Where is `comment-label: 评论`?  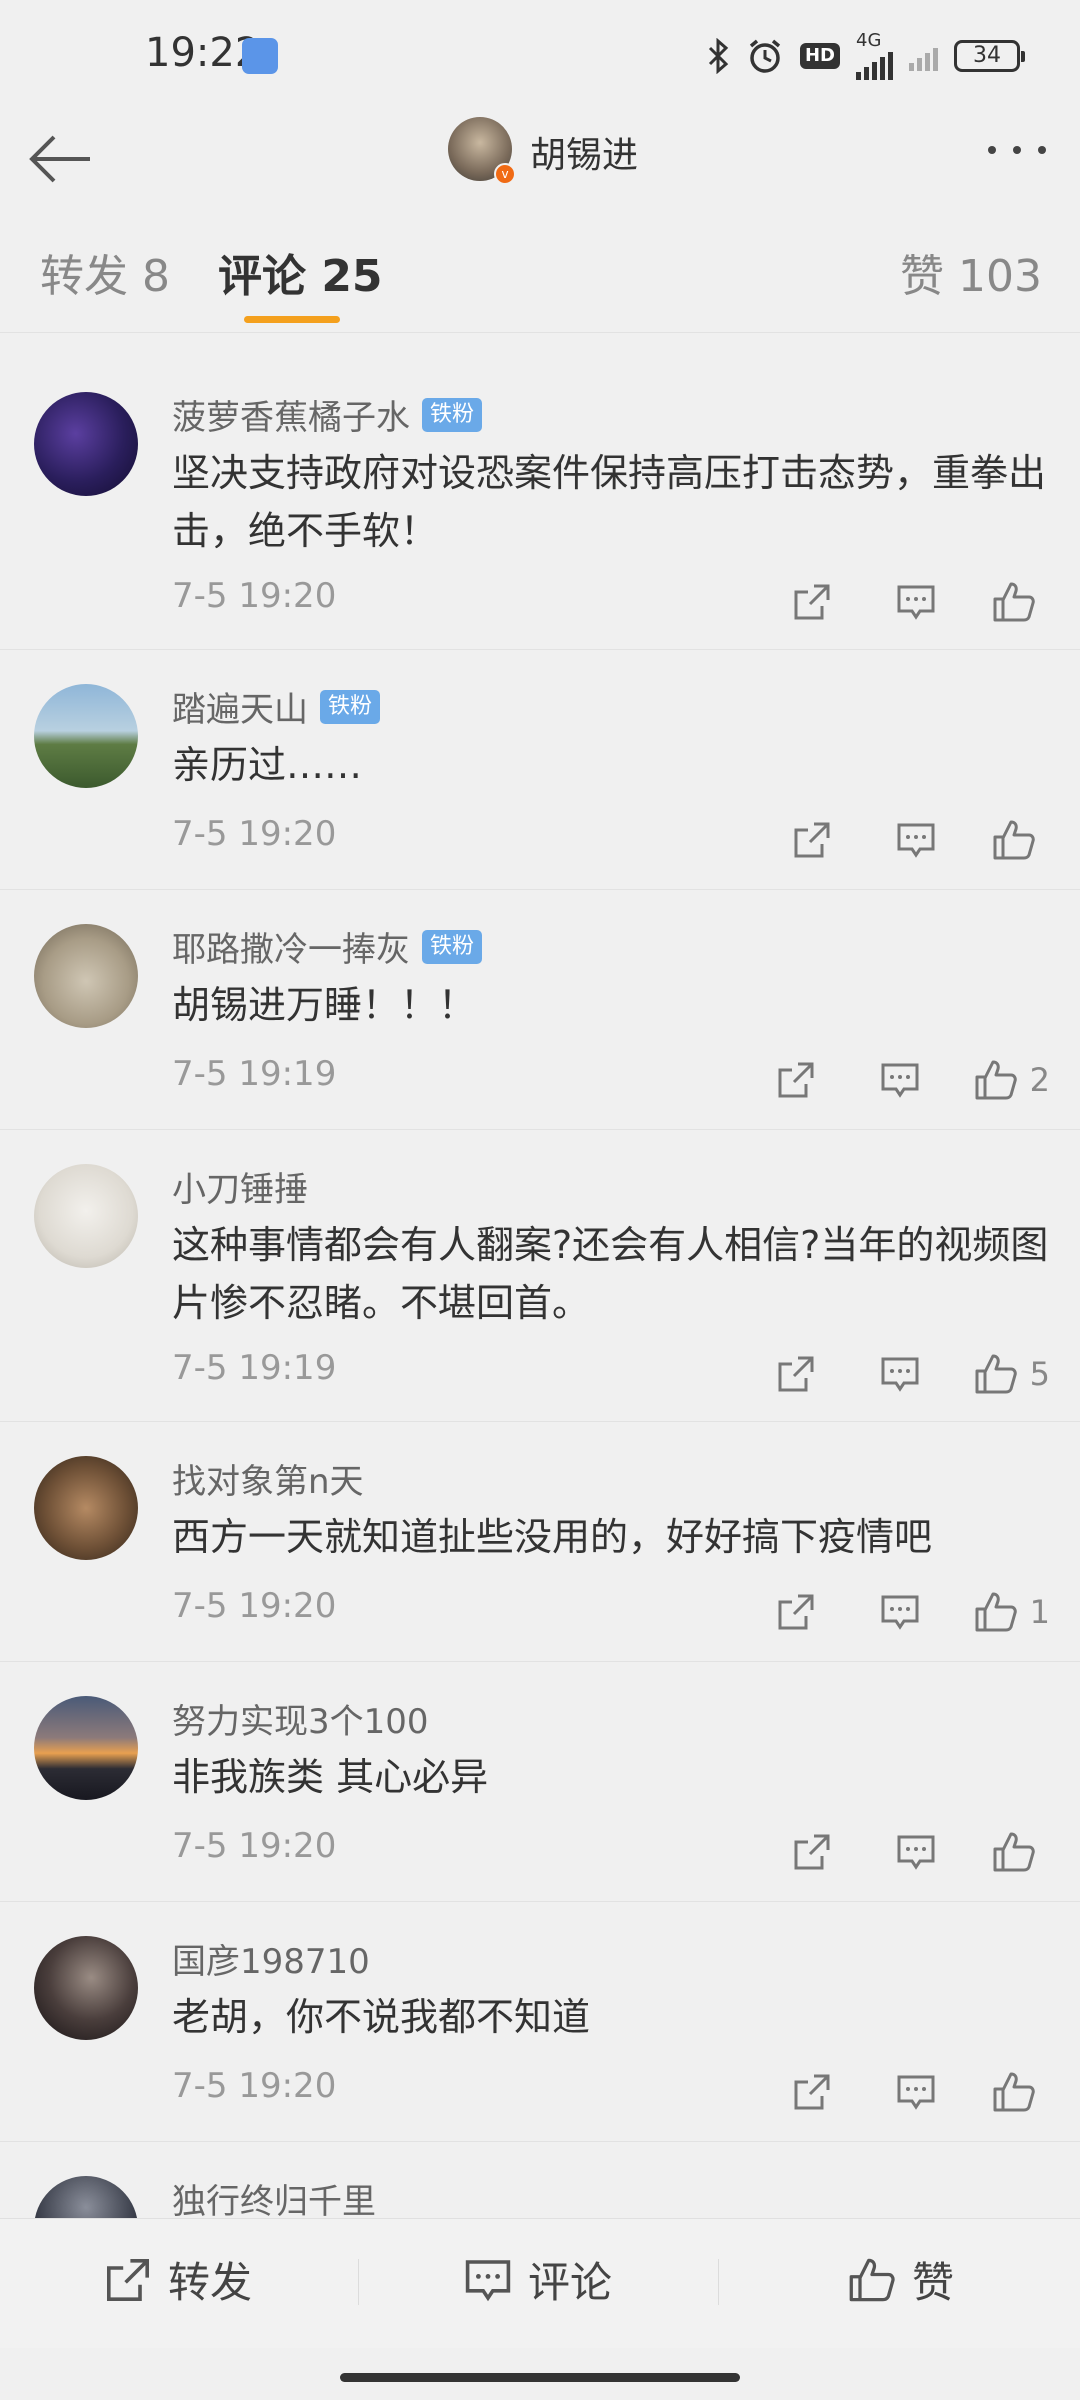 comment-label: 评论 is located at coordinates (570, 2282).